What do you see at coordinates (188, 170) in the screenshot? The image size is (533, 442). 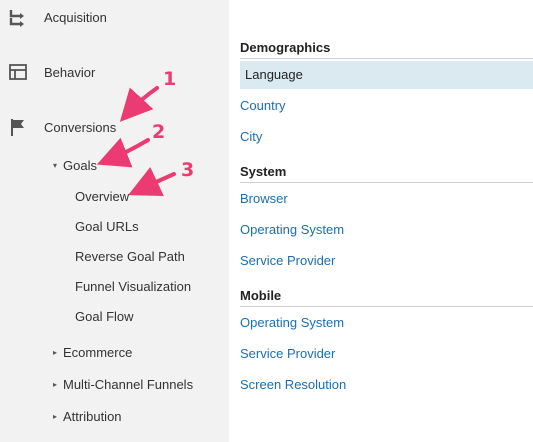 I see `annotation-number-3: 3` at bounding box center [188, 170].